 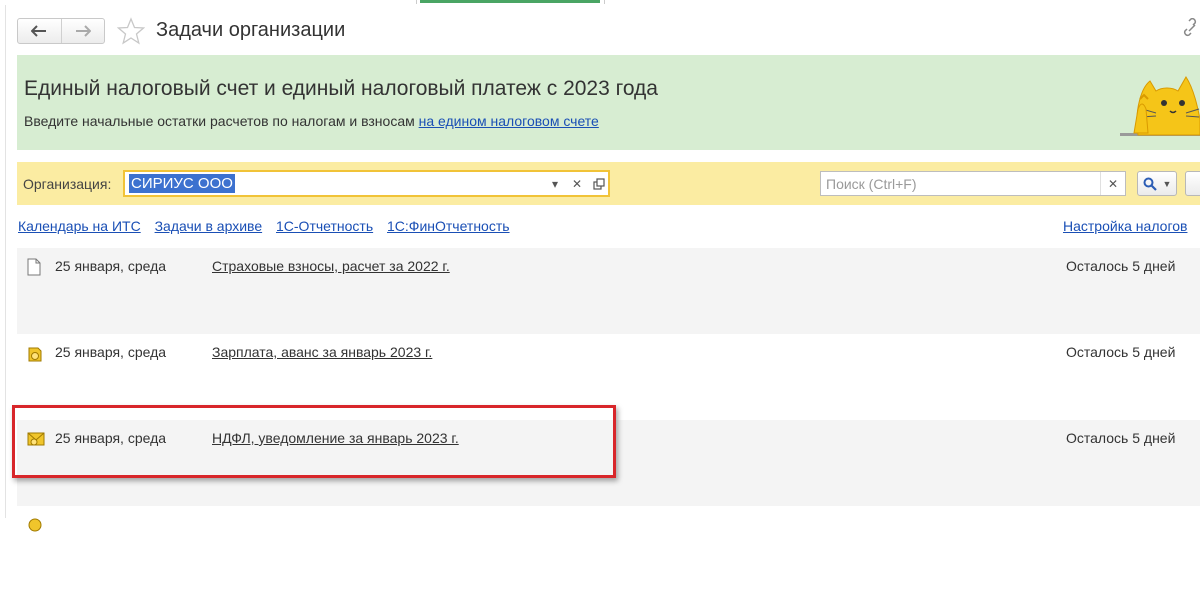 I want to click on back-button, so click(x=39, y=31).